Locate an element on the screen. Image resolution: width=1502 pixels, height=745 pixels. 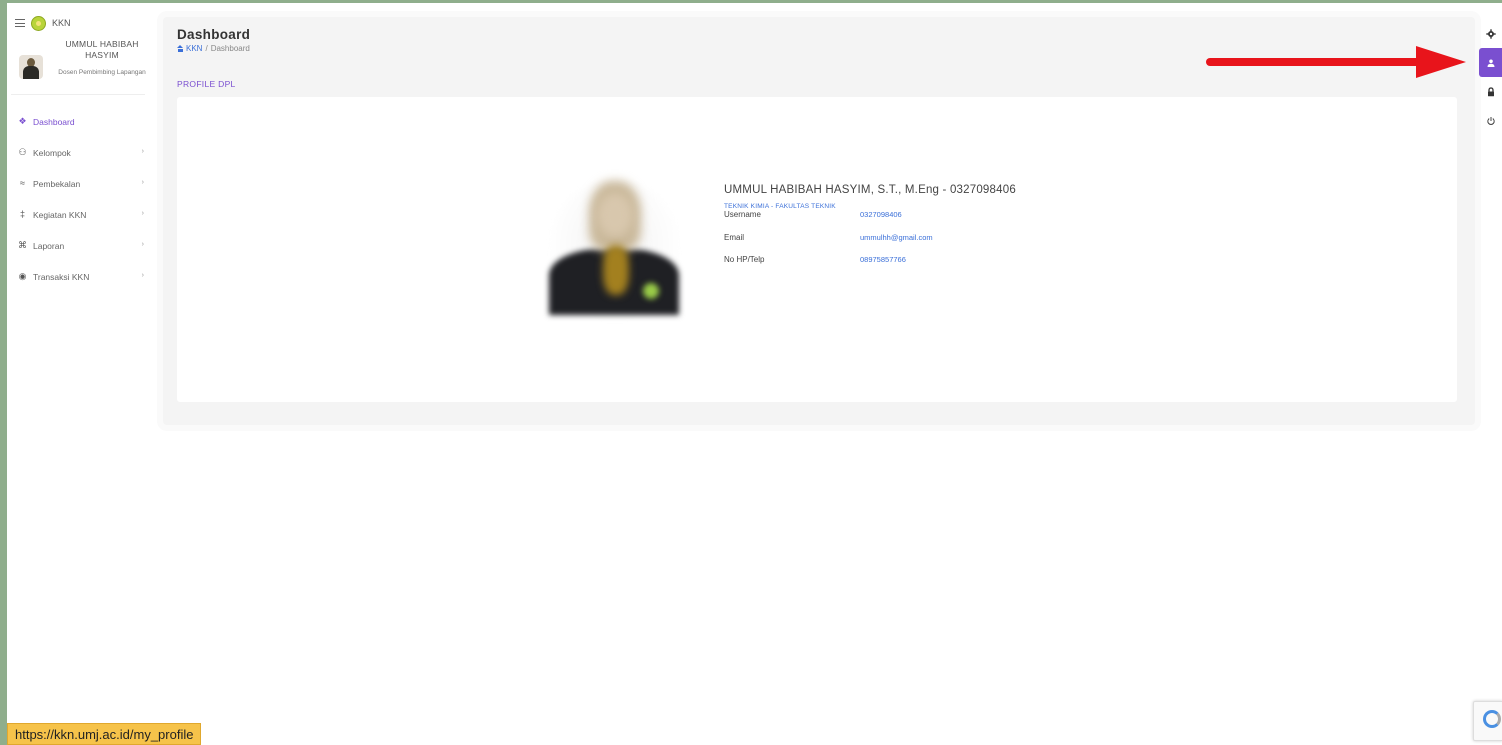
sidebar-item-label: Laporan is located at coordinates (49, 245).